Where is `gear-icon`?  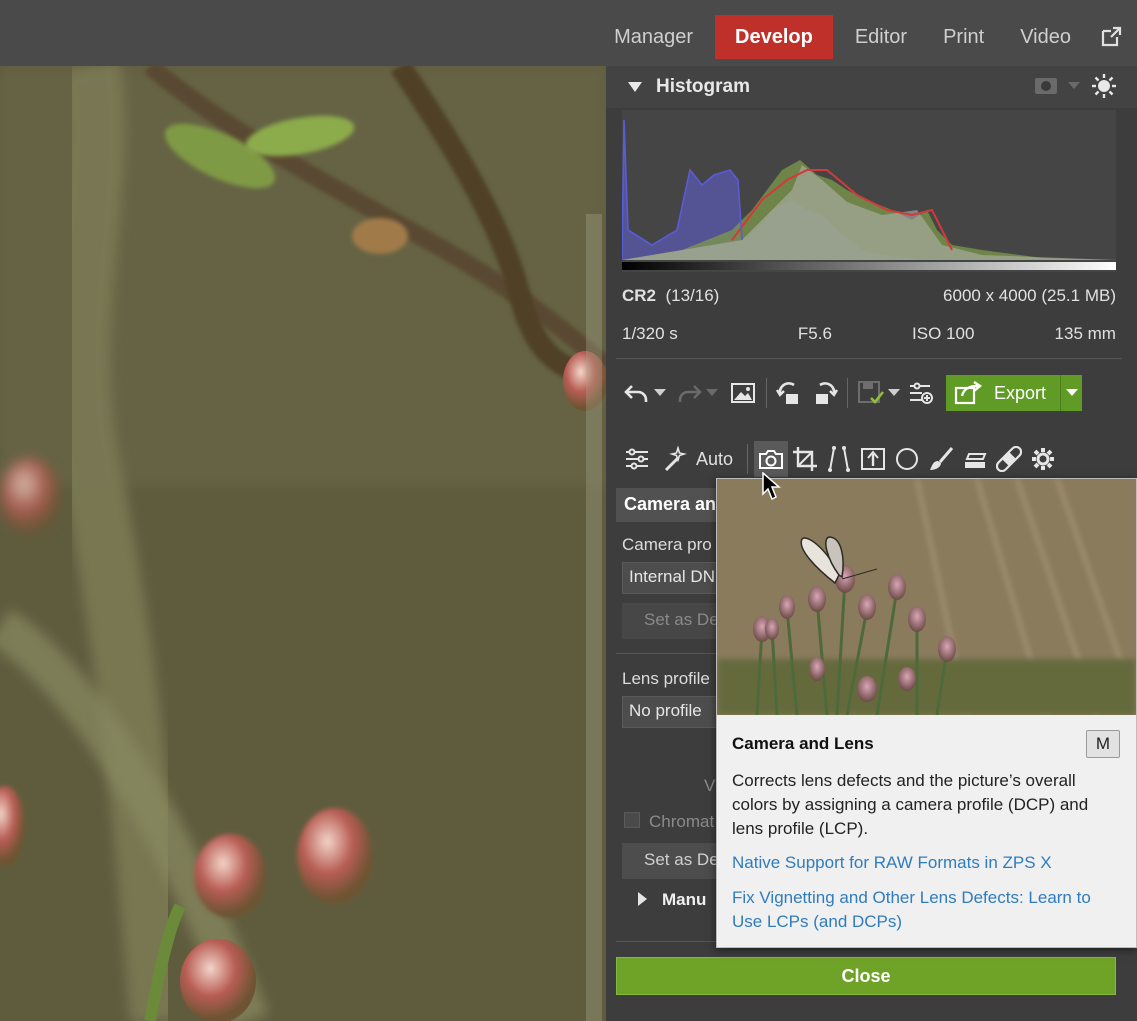
gear-icon is located at coordinates (1043, 459).